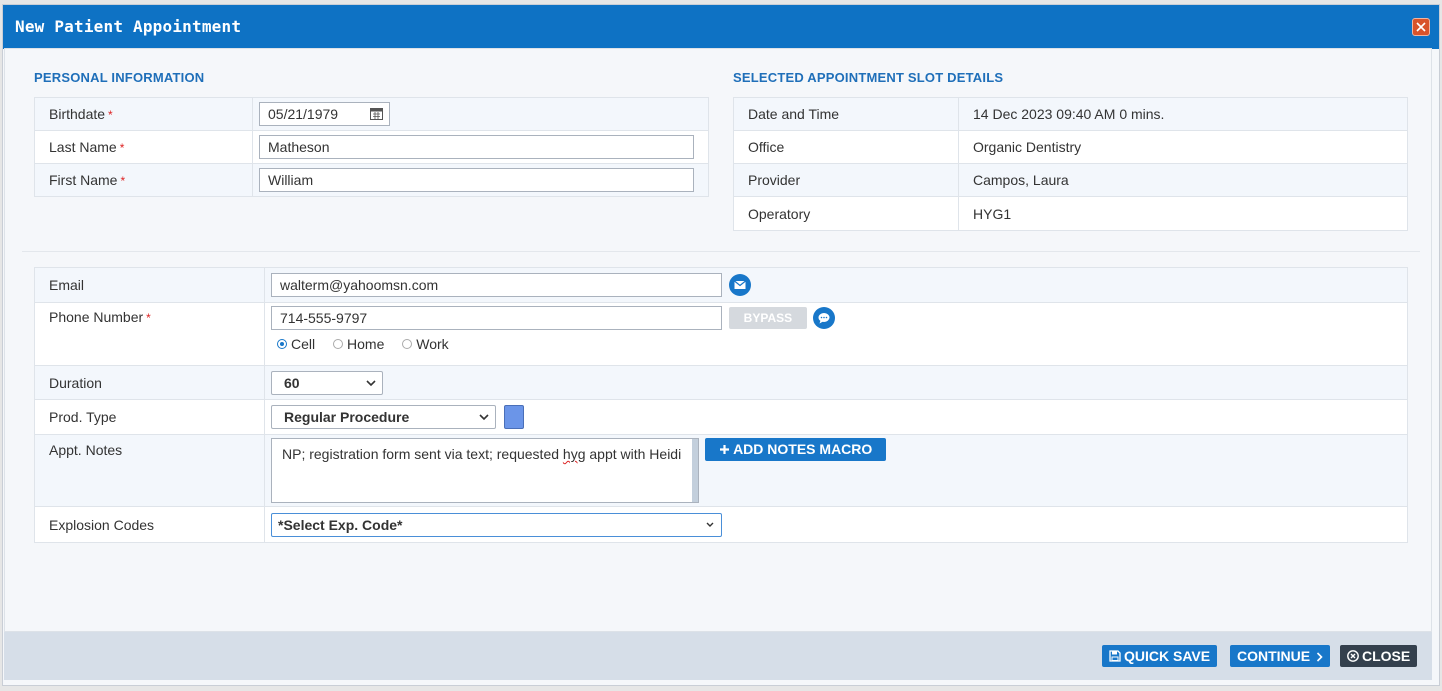 The image size is (1442, 691). Describe the element at coordinates (303, 344) in the screenshot. I see `phone-type-cell-label: Cell` at that location.